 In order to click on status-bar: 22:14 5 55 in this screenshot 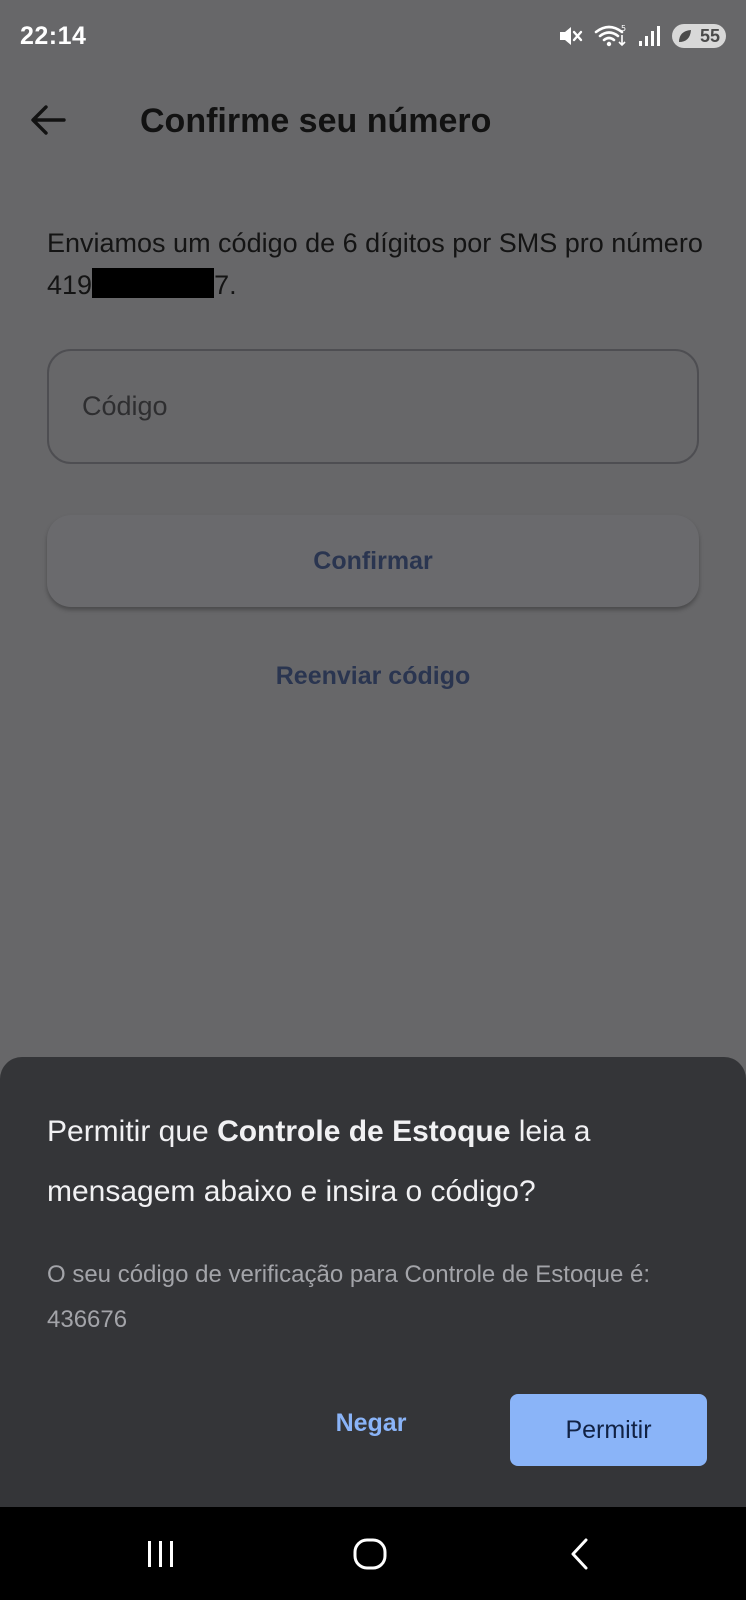, I will do `click(373, 36)`.